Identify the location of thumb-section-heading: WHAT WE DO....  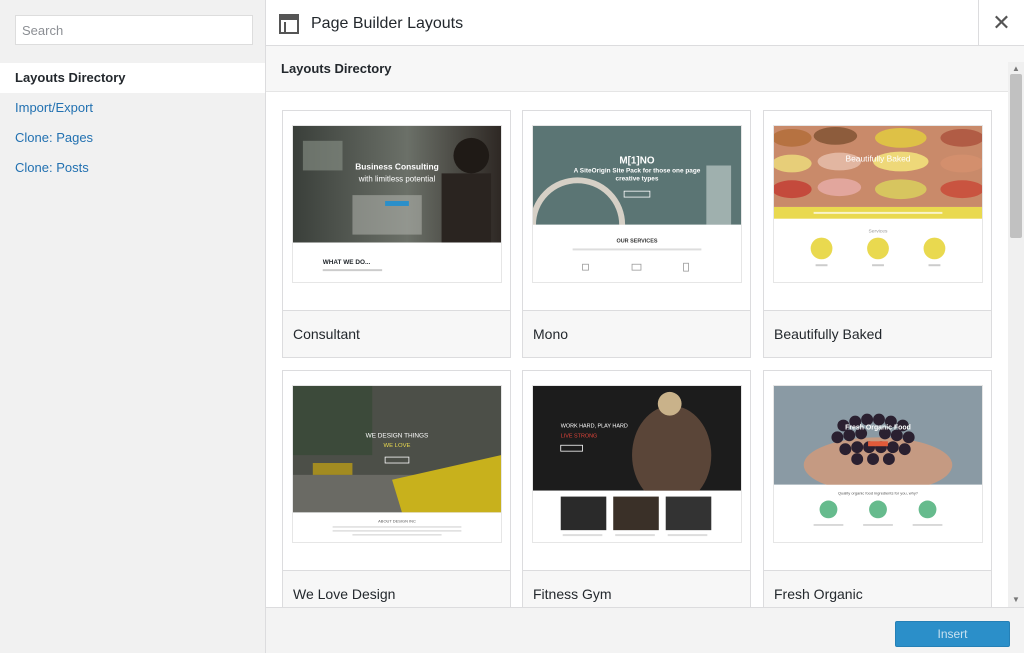
(347, 262).